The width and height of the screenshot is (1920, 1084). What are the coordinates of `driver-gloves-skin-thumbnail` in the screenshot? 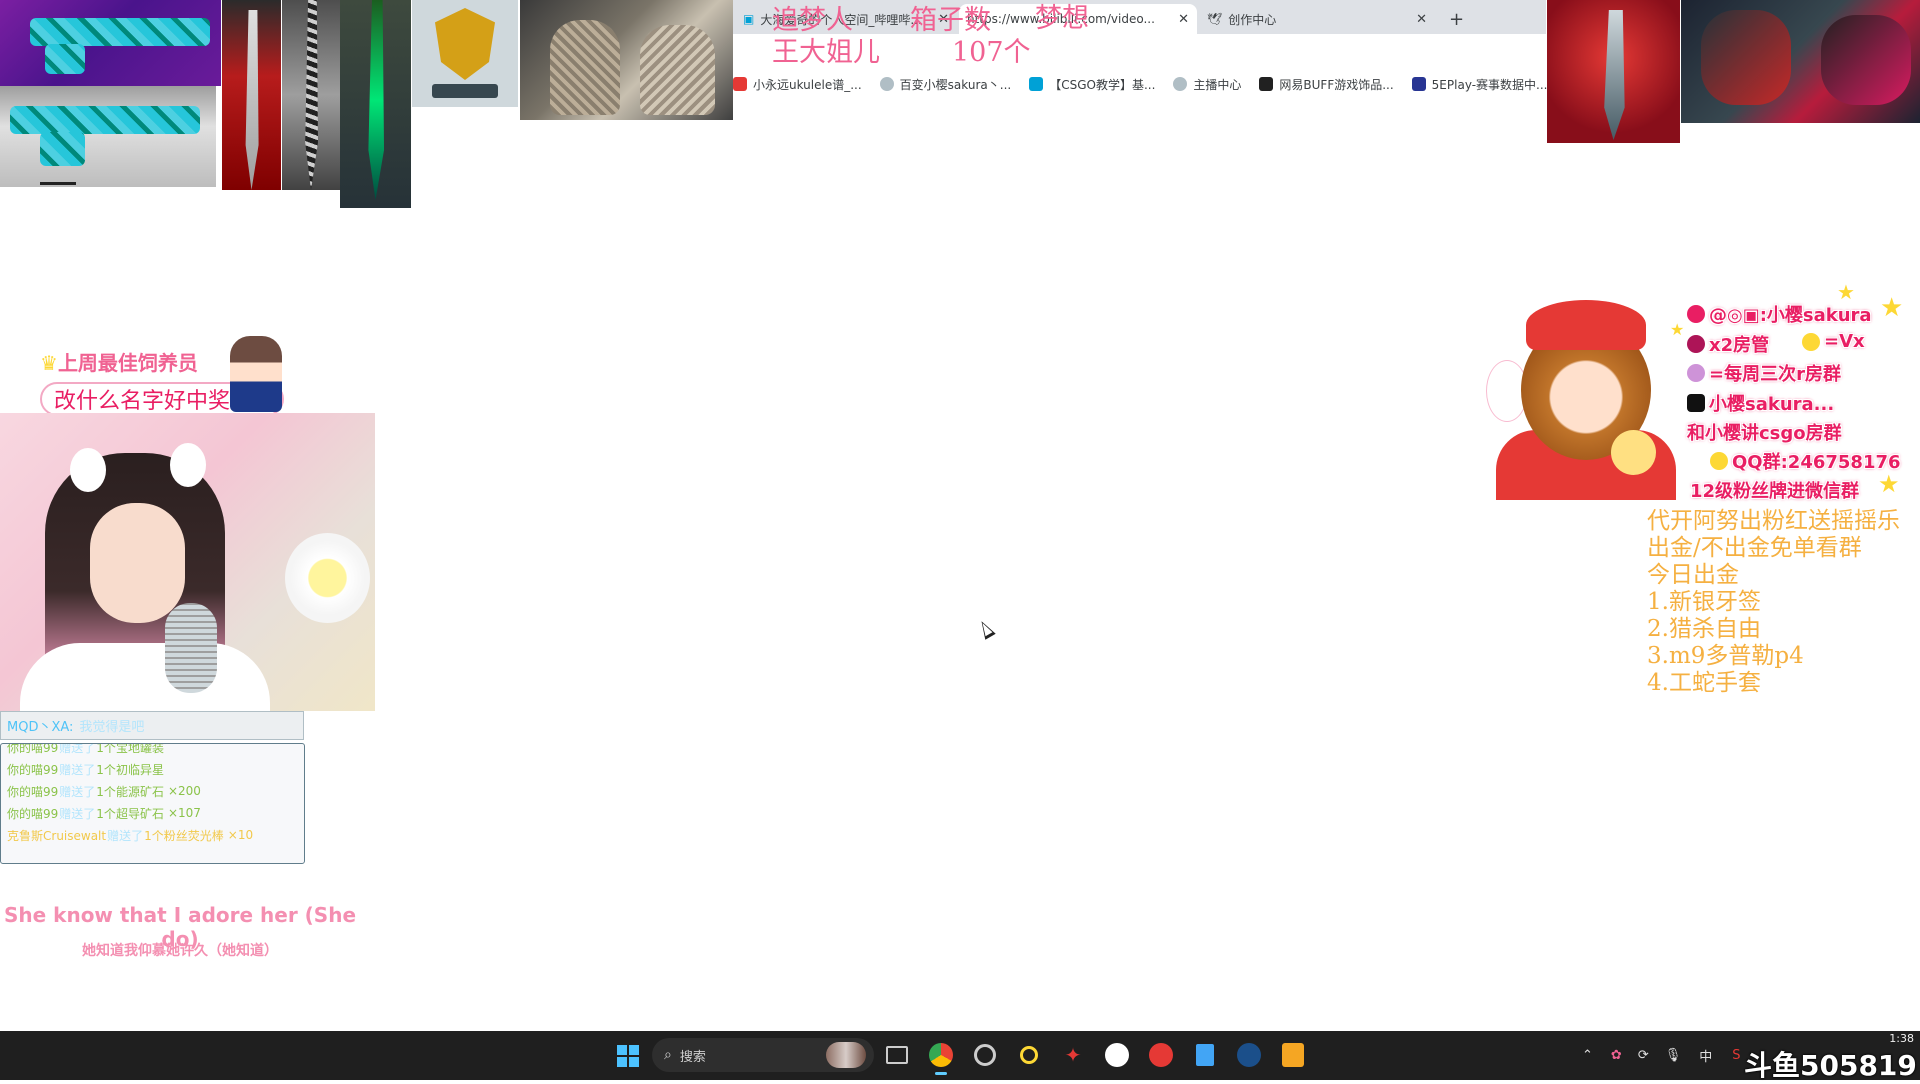 It's located at (1800, 61).